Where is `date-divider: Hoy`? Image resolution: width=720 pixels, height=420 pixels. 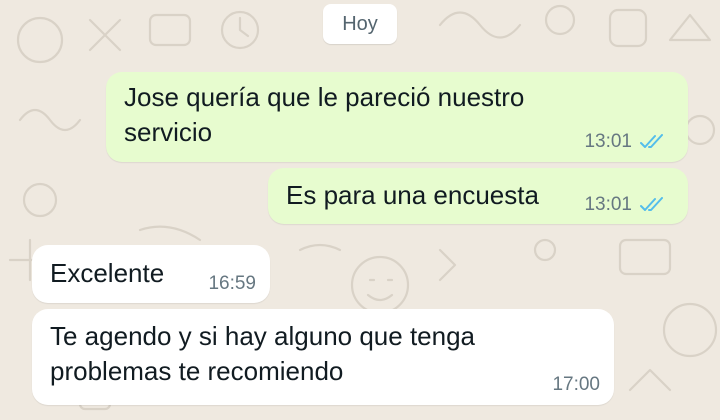
date-divider: Hoy is located at coordinates (360, 24).